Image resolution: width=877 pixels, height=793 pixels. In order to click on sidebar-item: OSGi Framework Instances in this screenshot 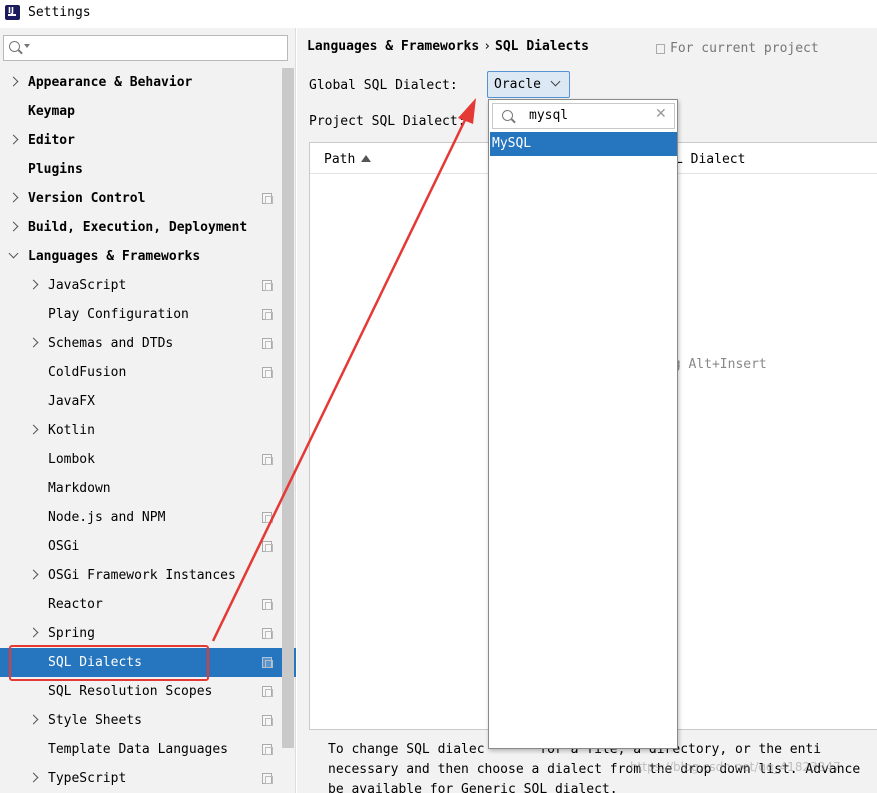, I will do `click(141, 575)`.